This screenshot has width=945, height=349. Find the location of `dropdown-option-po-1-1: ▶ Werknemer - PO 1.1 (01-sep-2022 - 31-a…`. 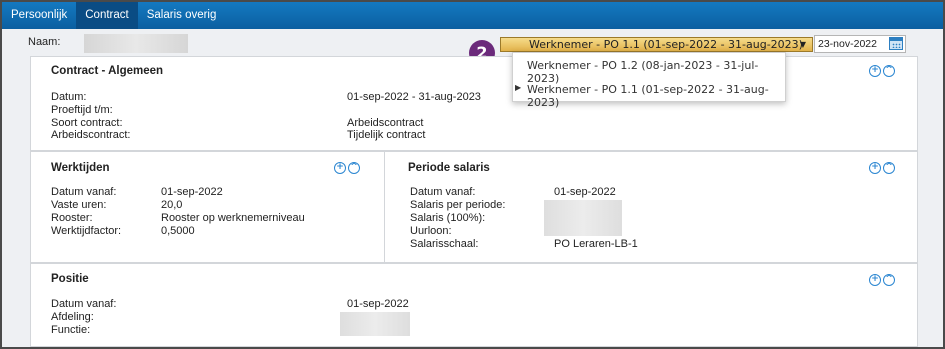

dropdown-option-po-1-1: ▶ Werknemer - PO 1.1 (01-sep-2022 - 31-a… is located at coordinates (649, 96).